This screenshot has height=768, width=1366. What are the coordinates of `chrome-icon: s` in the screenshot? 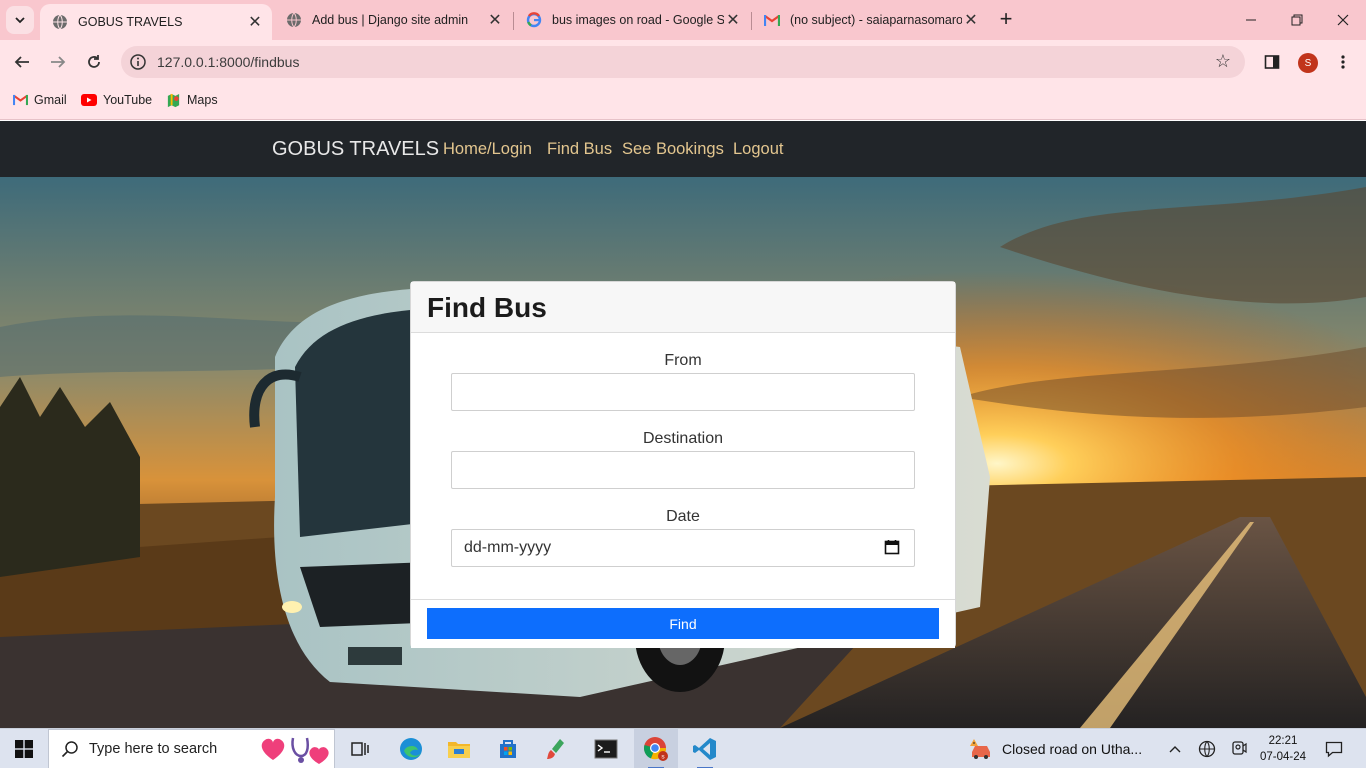 It's located at (656, 749).